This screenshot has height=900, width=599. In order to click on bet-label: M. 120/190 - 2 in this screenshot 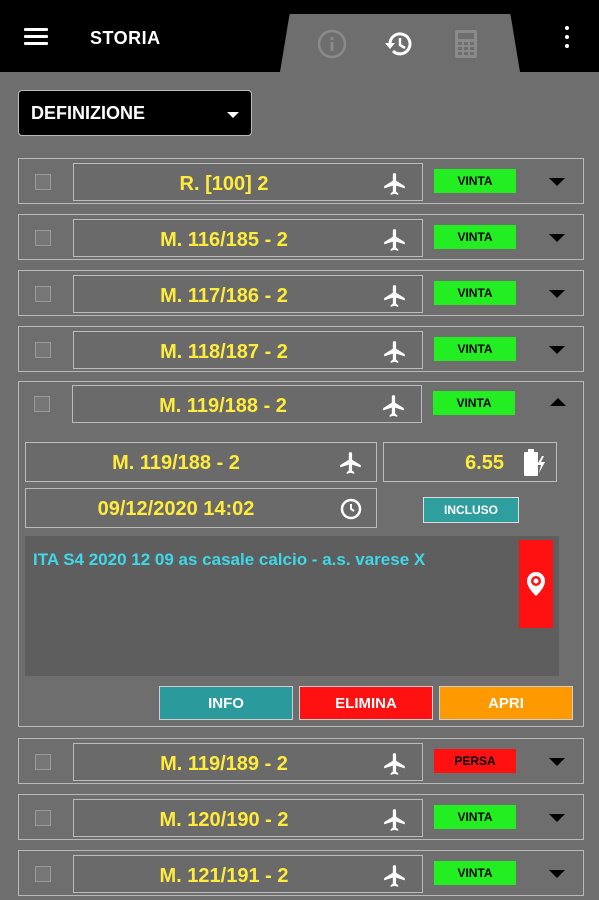, I will do `click(224, 820)`.